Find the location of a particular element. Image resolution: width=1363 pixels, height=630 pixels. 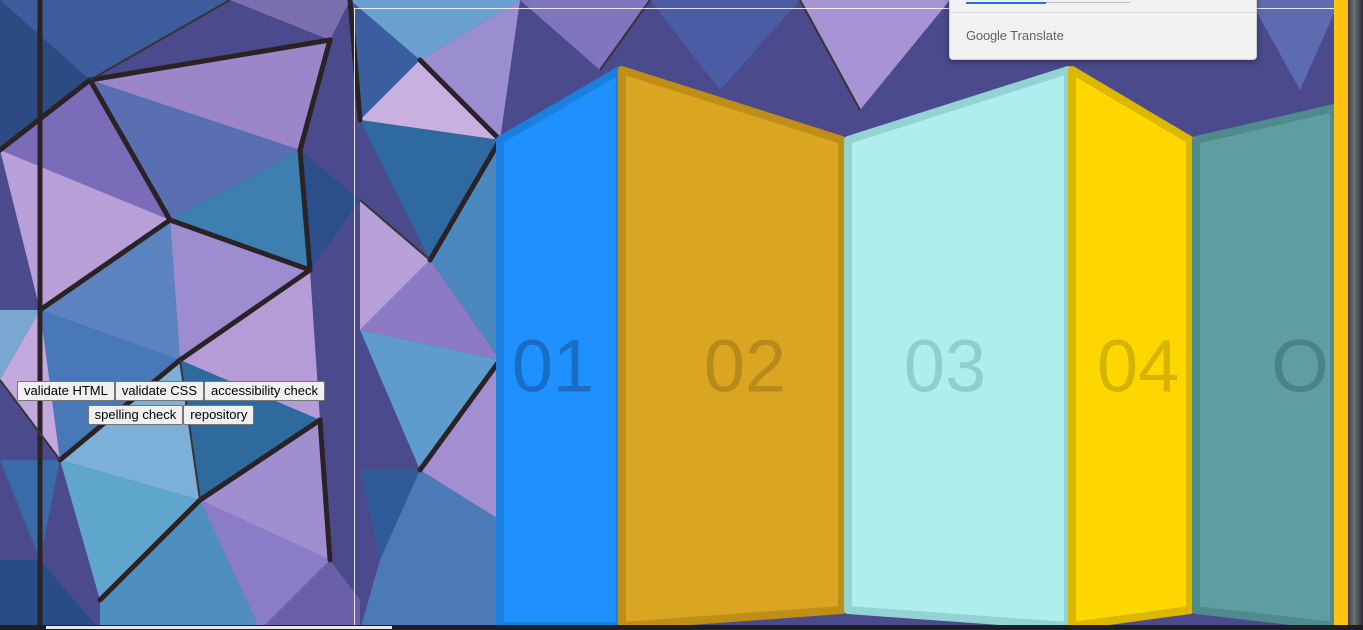

panel-01: 01 is located at coordinates (560, 348).